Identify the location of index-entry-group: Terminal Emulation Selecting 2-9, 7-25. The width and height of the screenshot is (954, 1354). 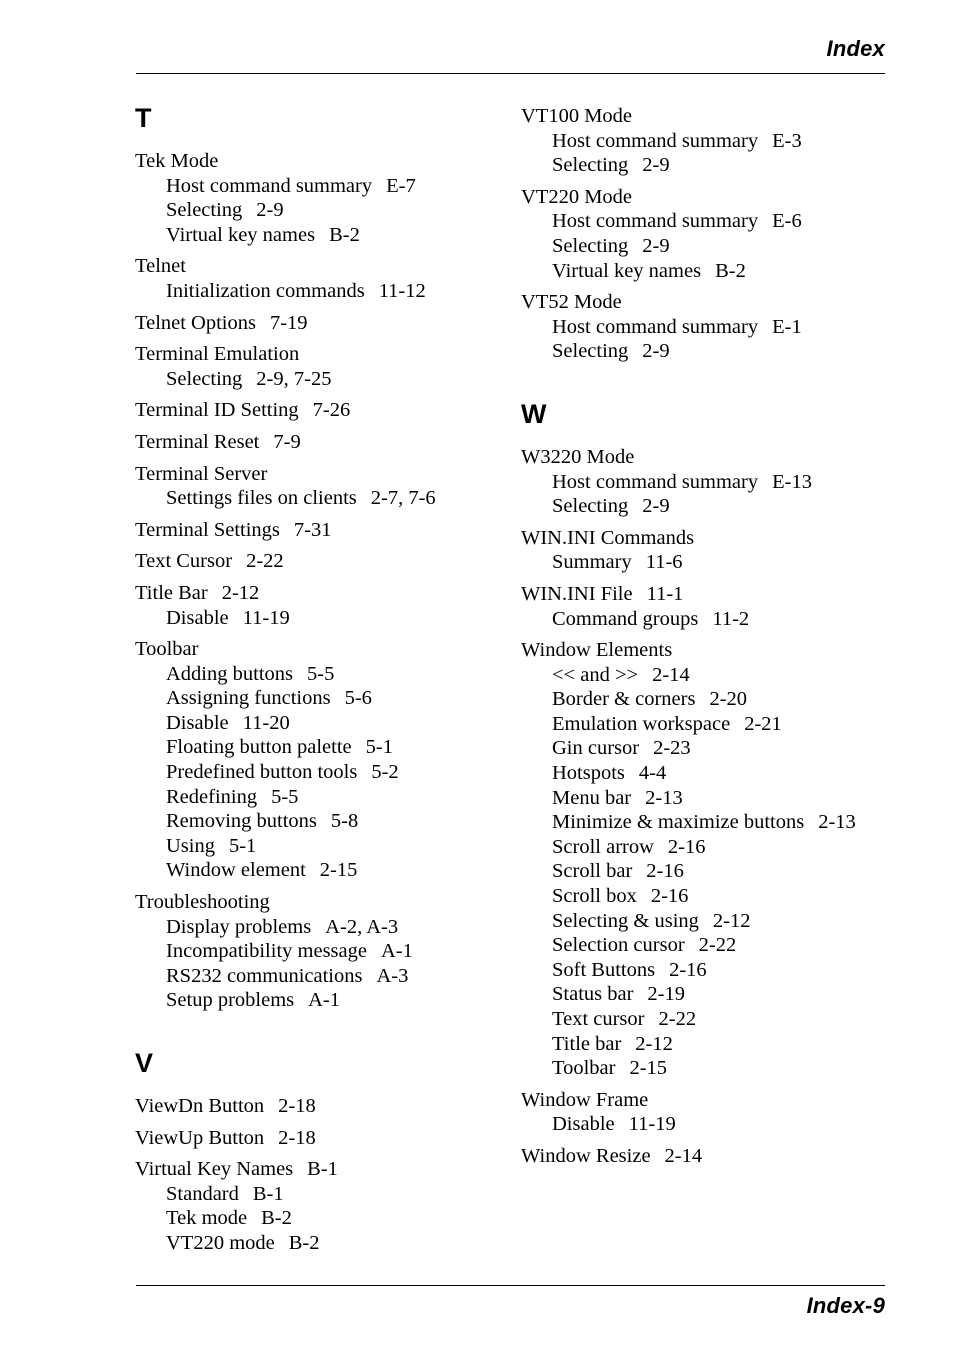
(327, 366).